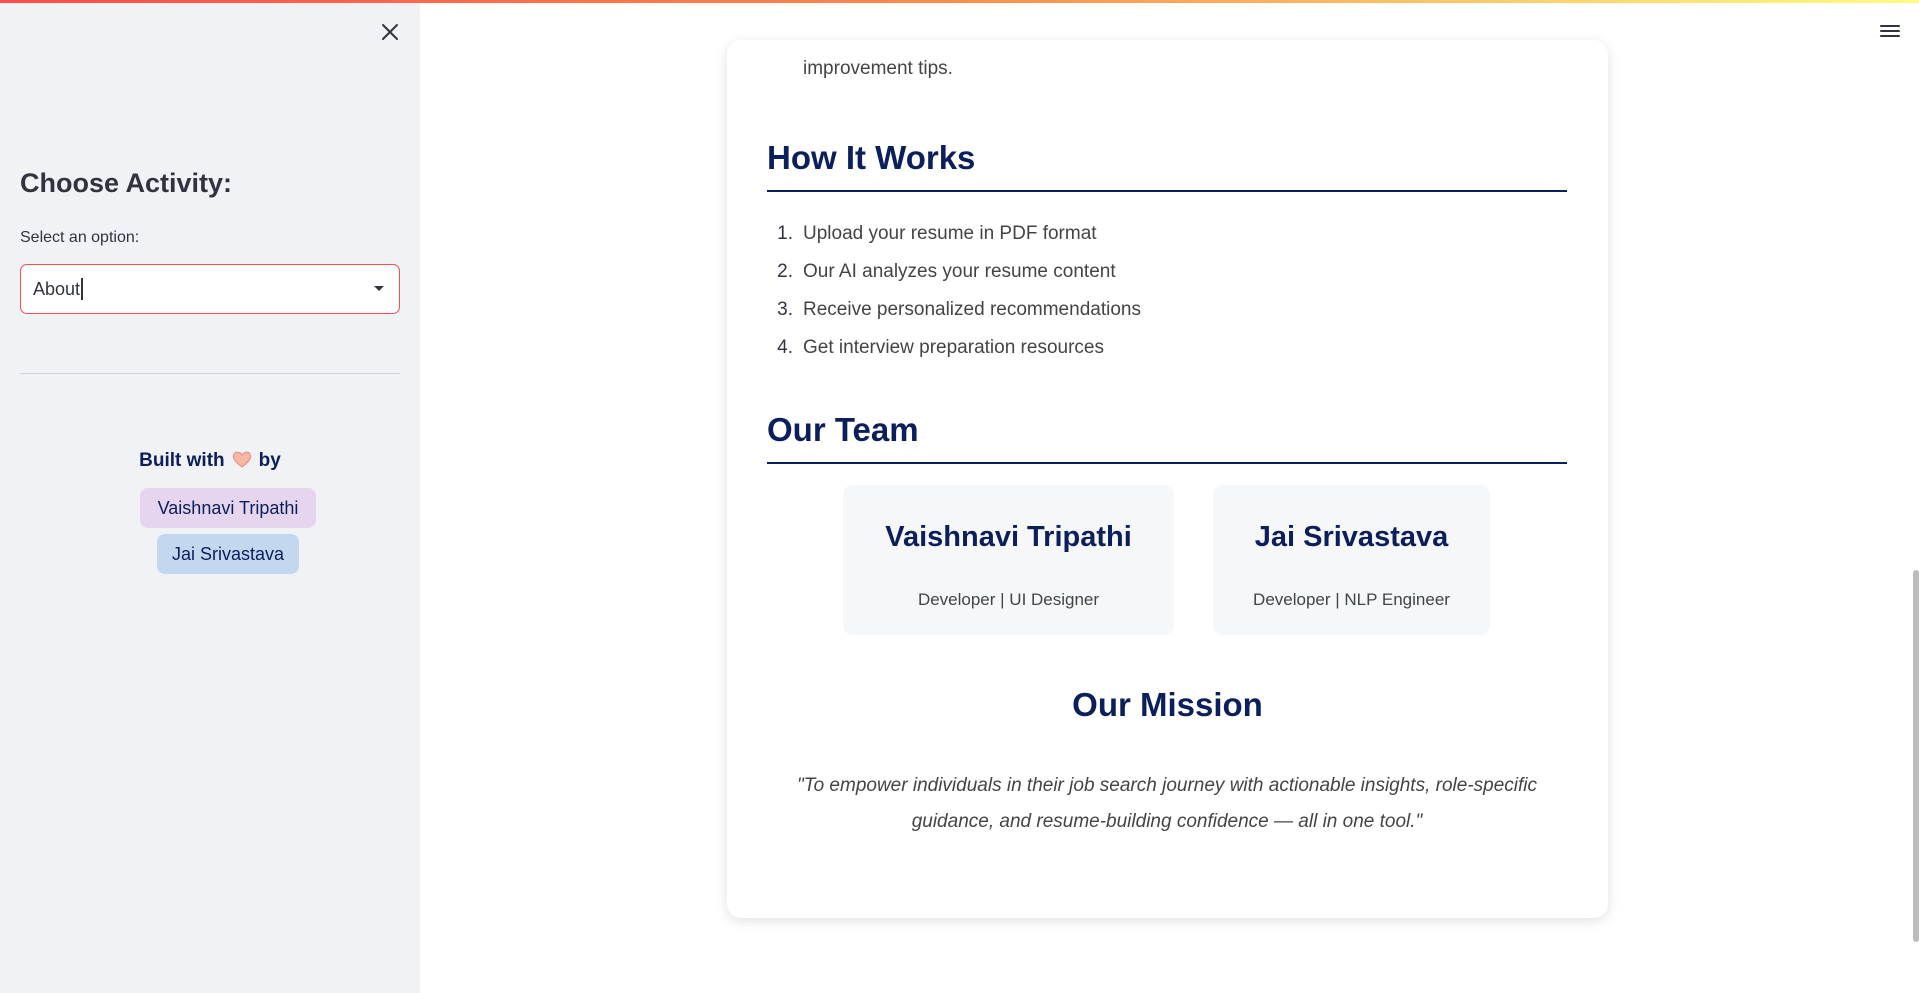 Image resolution: width=1919 pixels, height=993 pixels. What do you see at coordinates (1167, 310) in the screenshot?
I see `list-item: 3. Receive personalized recommendations` at bounding box center [1167, 310].